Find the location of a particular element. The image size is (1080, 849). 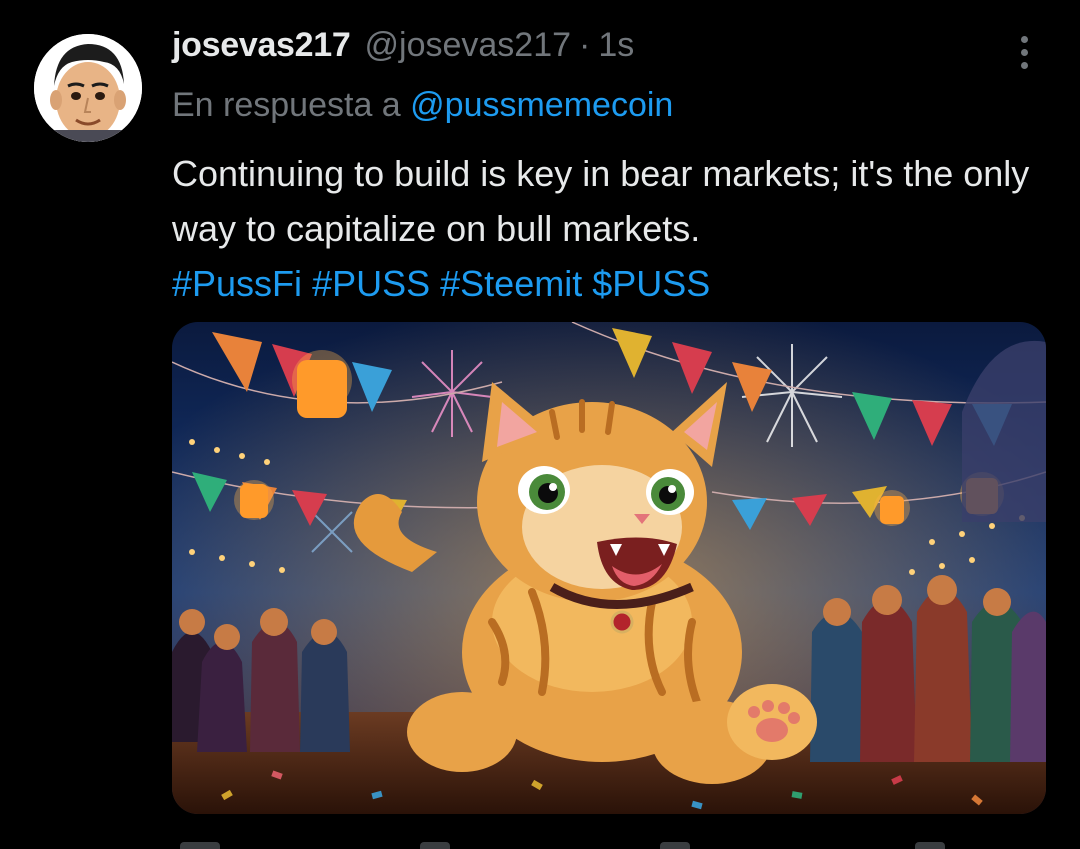

reply-context: En respuesta a @pussmemecoin is located at coordinates (422, 105).